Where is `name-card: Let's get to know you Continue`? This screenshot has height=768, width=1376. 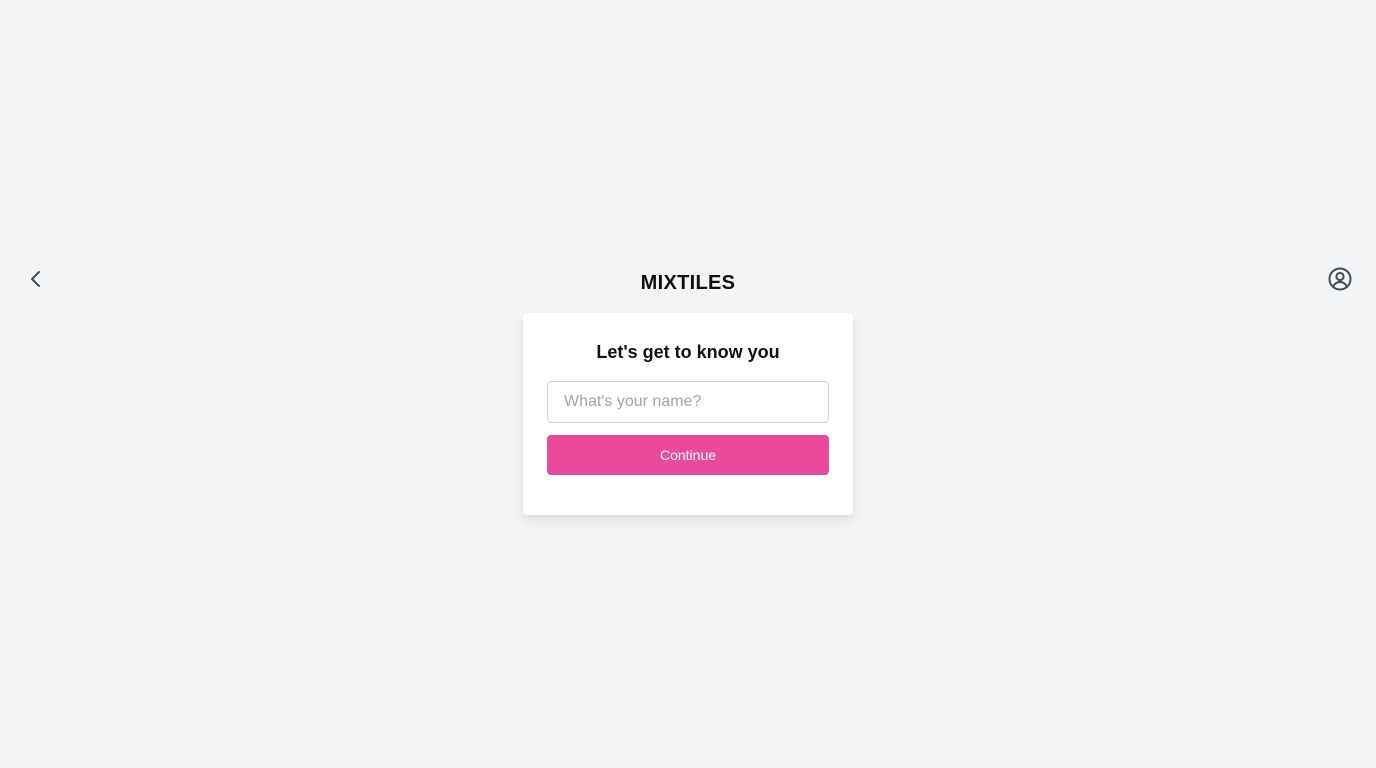
name-card: Let's get to know you Continue is located at coordinates (688, 414).